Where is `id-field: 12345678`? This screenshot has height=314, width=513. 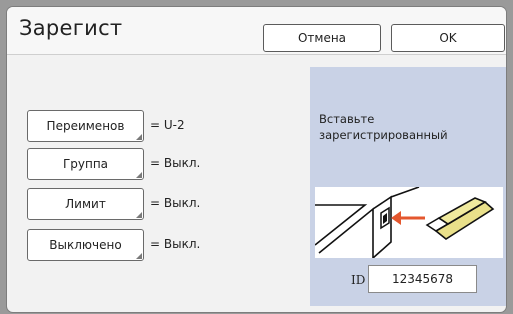 id-field: 12345678 is located at coordinates (422, 279).